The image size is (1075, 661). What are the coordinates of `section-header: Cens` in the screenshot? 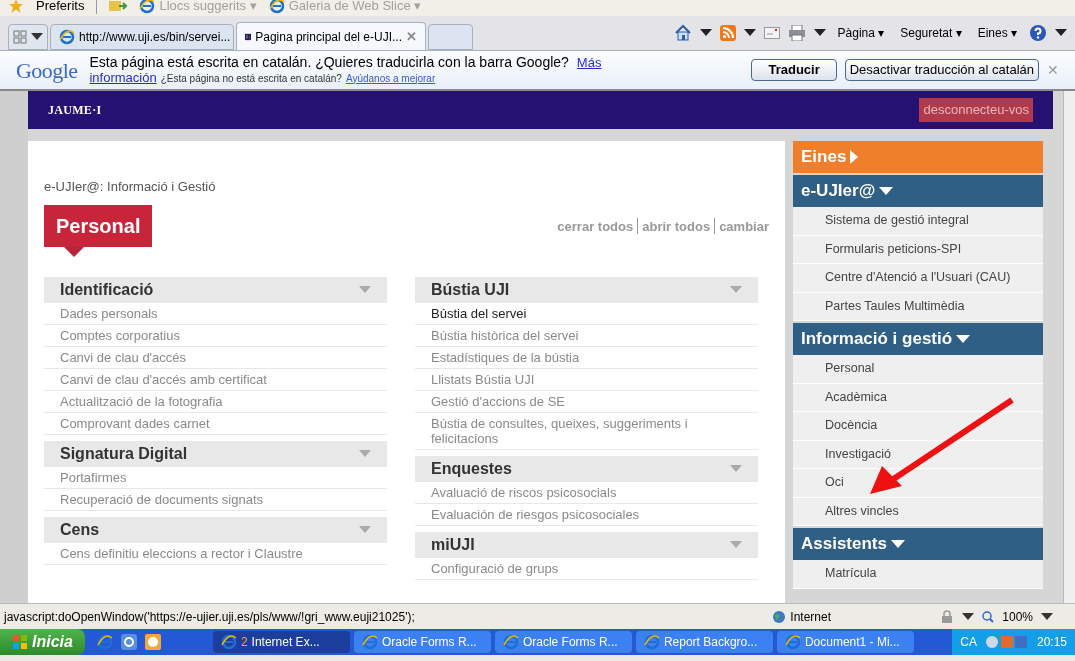 It's located at (215, 529).